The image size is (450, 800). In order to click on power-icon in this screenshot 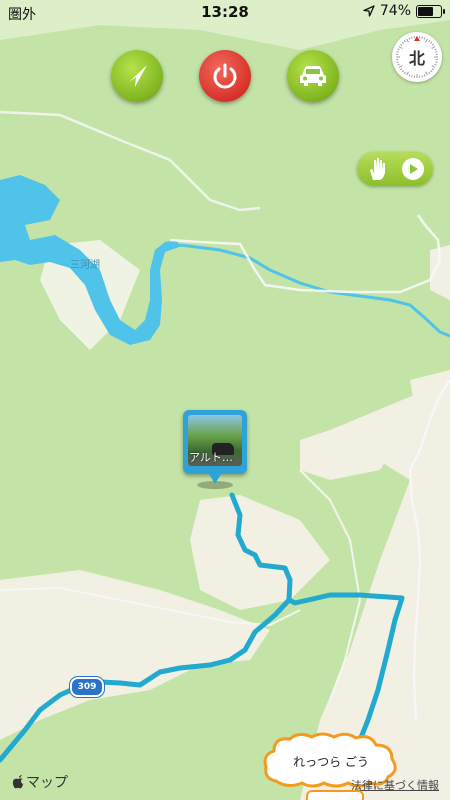, I will do `click(225, 76)`.